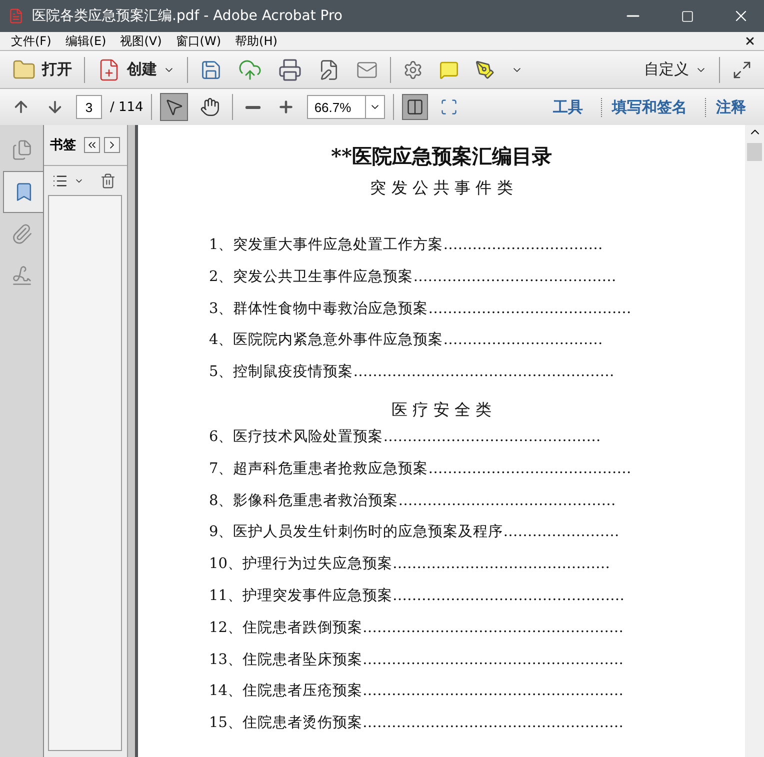 The image size is (764, 757). I want to click on customize-button: 自定义, so click(675, 69).